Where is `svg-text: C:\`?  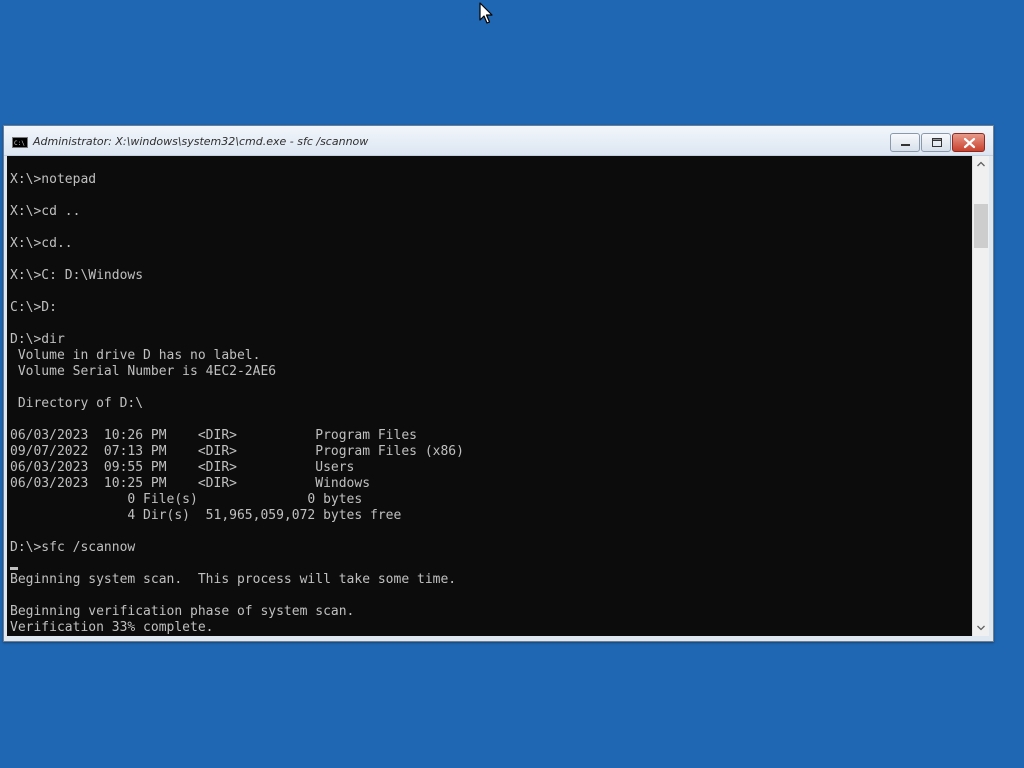 svg-text: C:\ is located at coordinates (19, 143).